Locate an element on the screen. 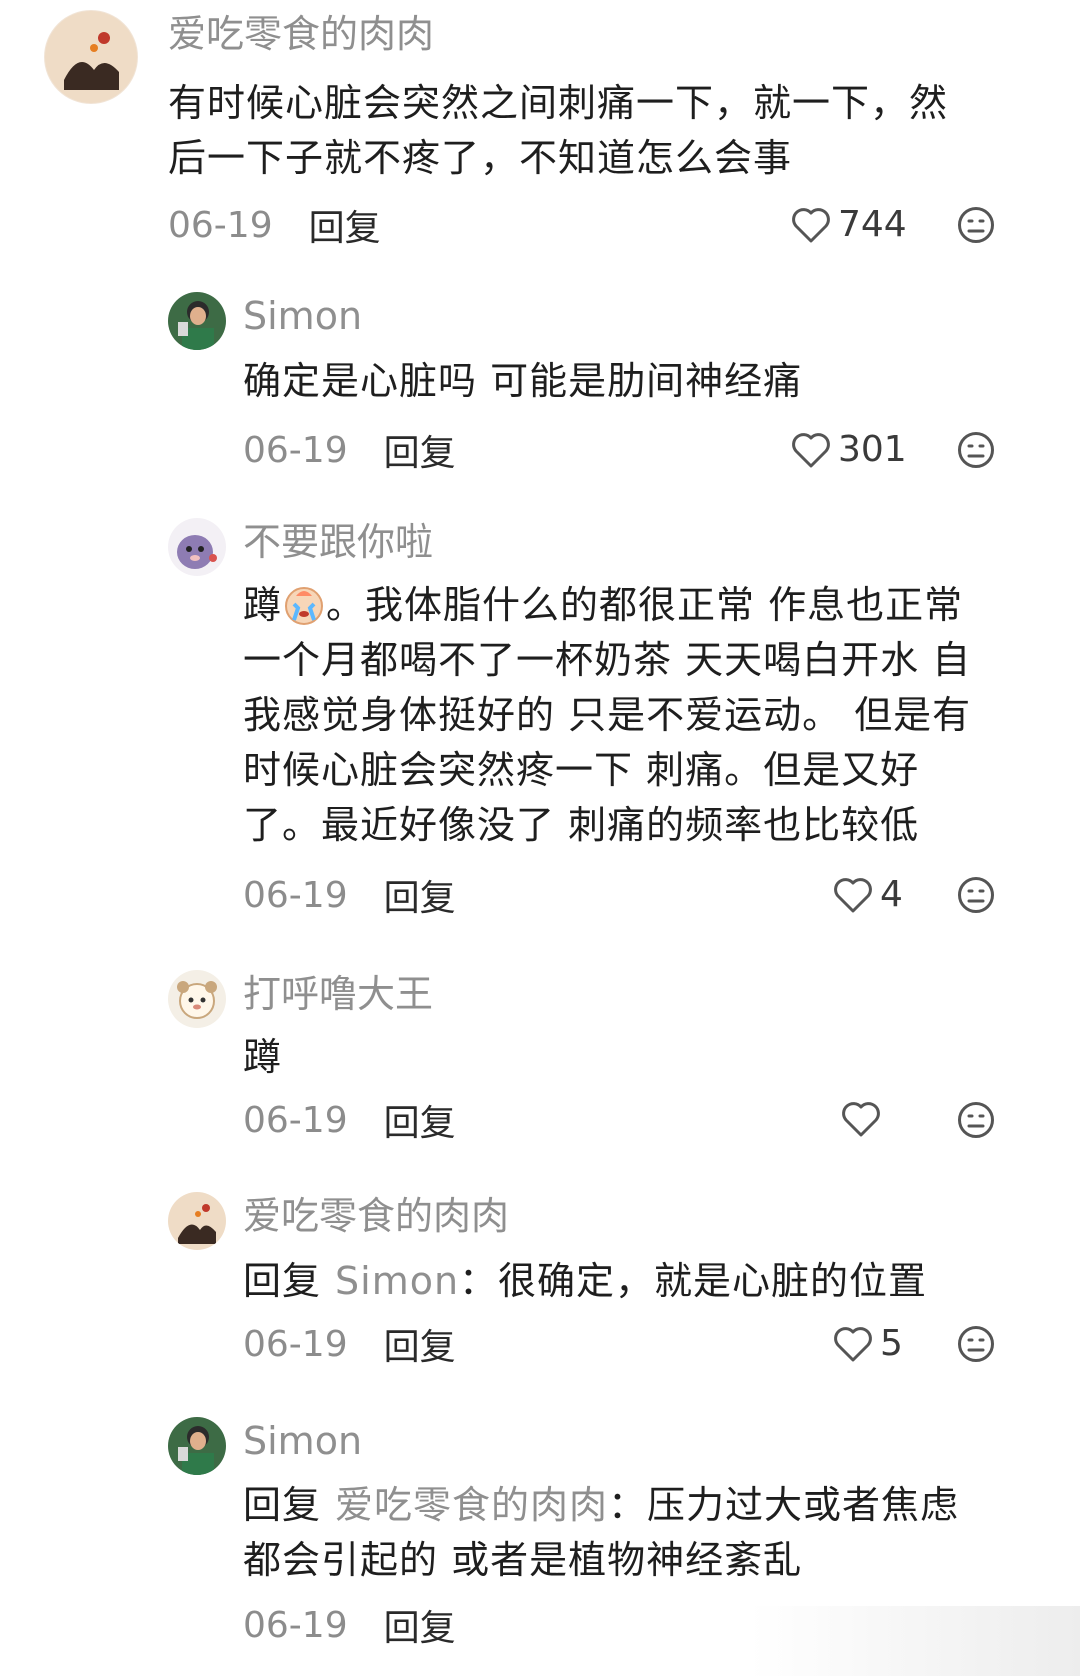 The width and height of the screenshot is (1080, 1676). like-count: 301 is located at coordinates (872, 449).